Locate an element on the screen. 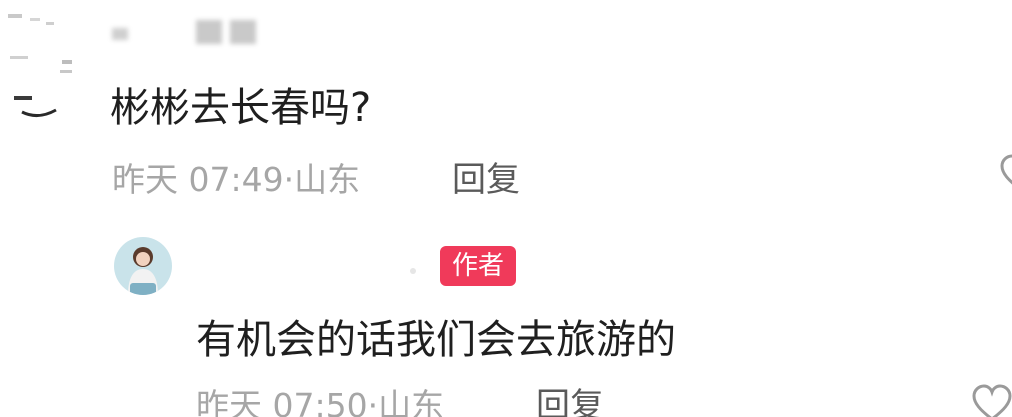  author-badge: 作者 is located at coordinates (478, 266).